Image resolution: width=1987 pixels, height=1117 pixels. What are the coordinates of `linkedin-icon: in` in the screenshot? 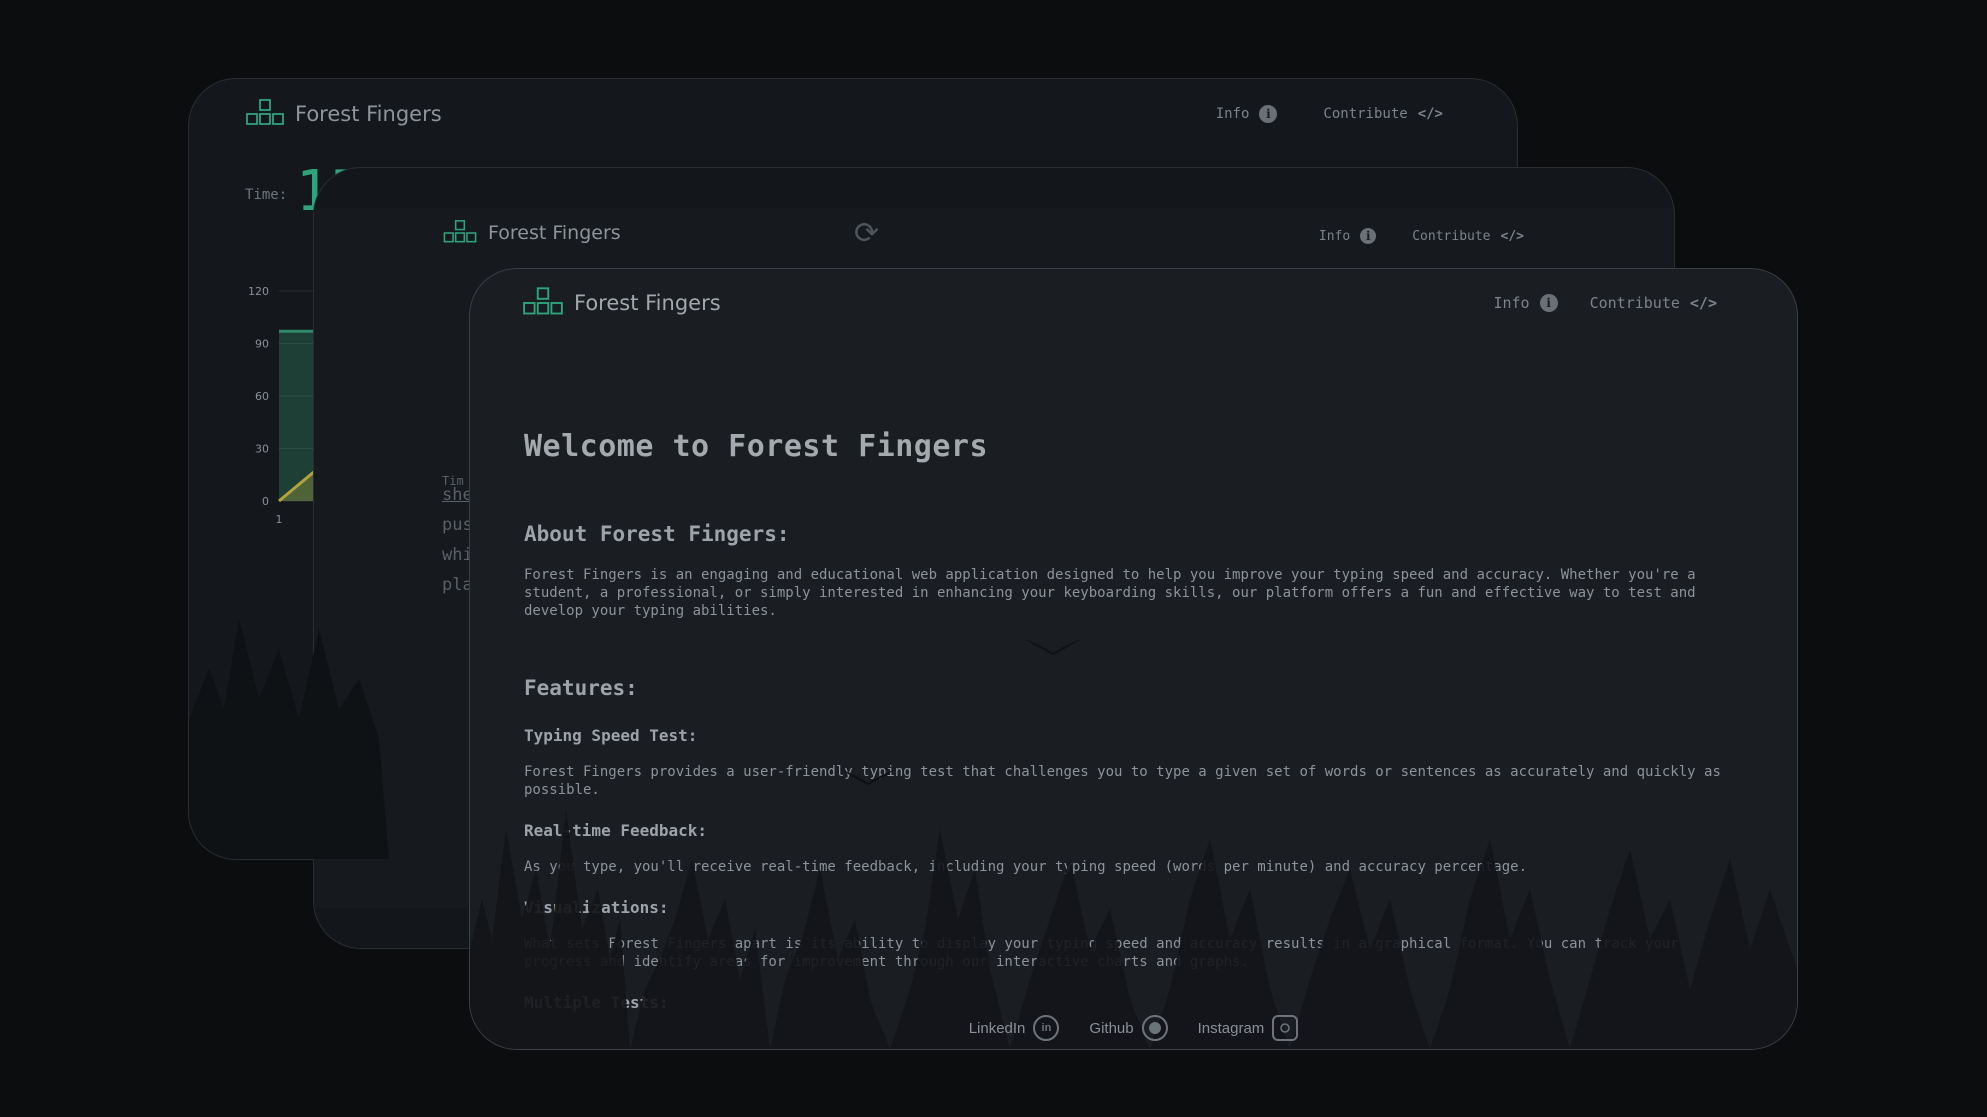 It's located at (1046, 1028).